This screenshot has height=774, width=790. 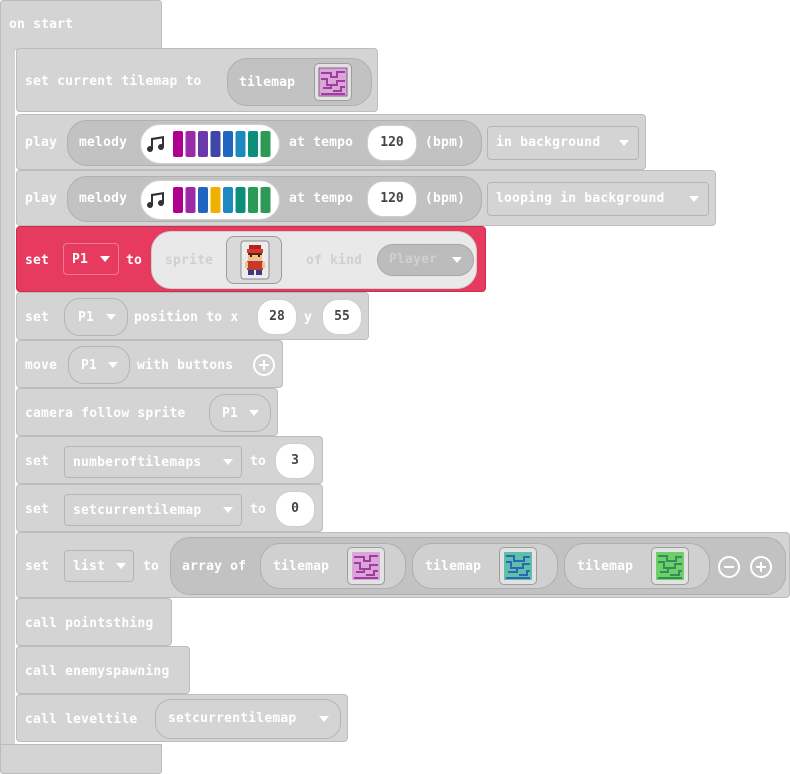 I want to click on set-setcurrentilemap-block: set setcurrentilemap to 0, so click(x=169, y=508).